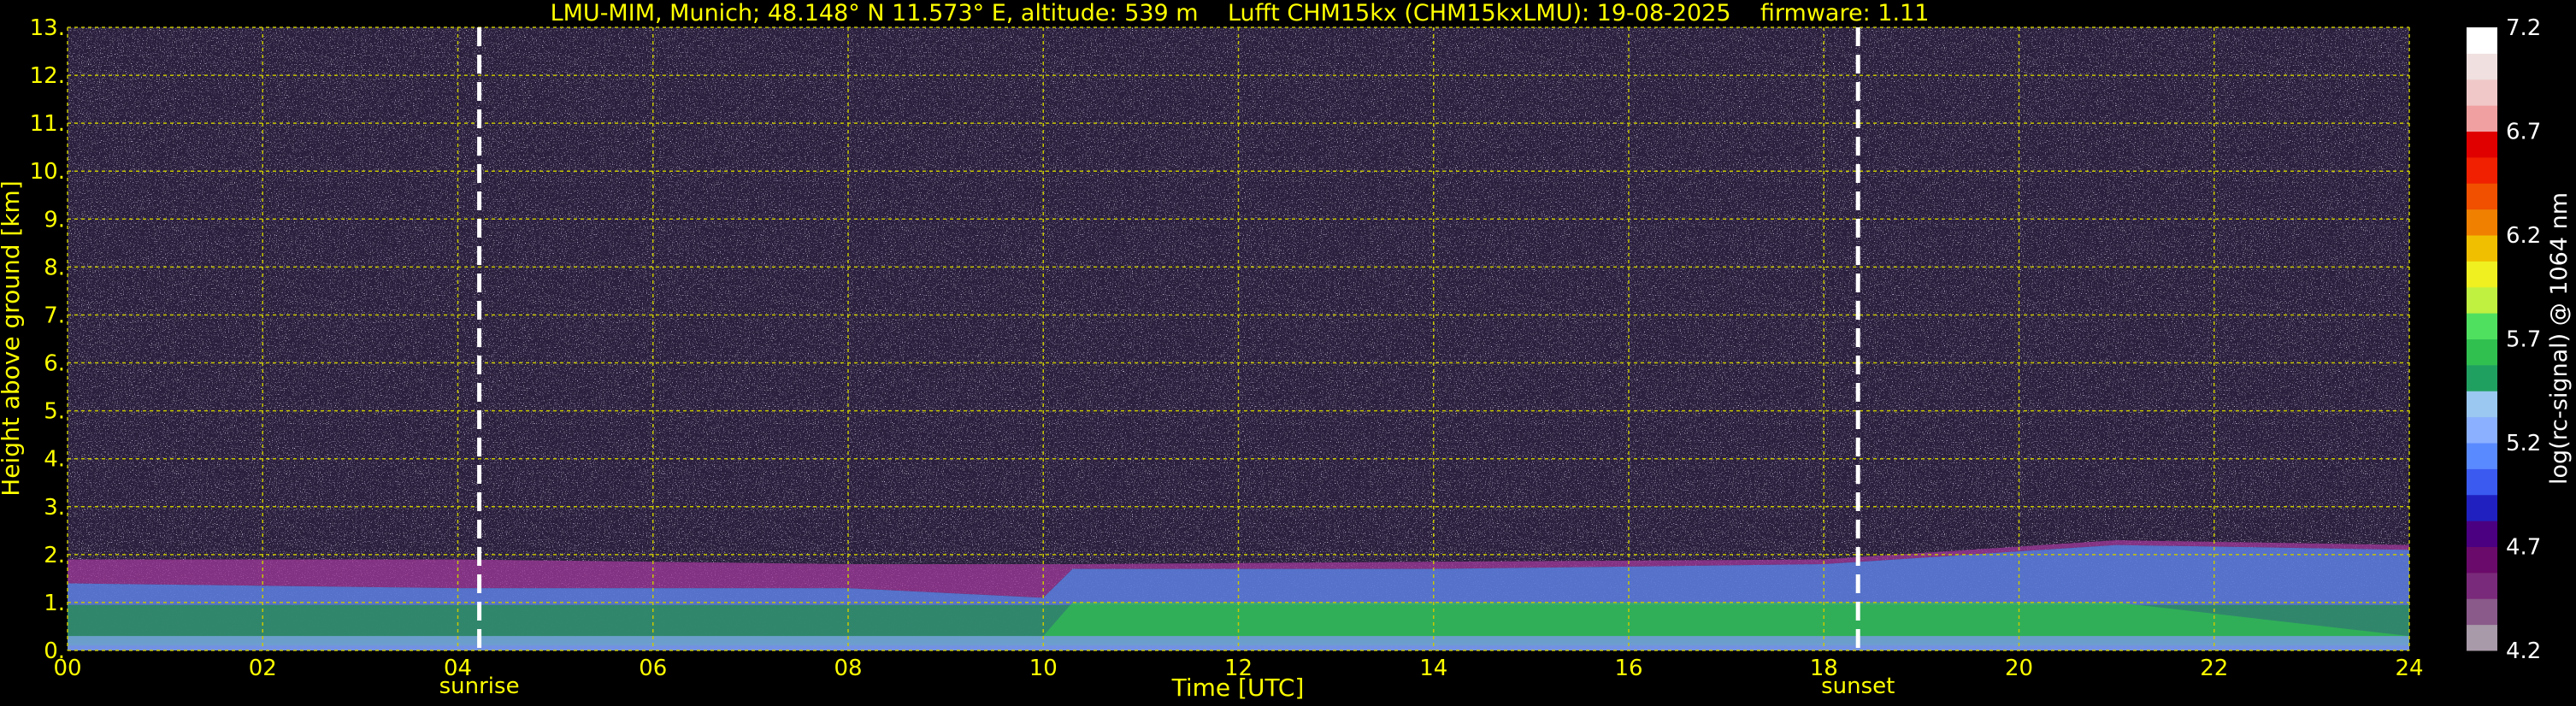 The height and width of the screenshot is (706, 2576). I want to click on y-tick-label: 8., so click(54, 267).